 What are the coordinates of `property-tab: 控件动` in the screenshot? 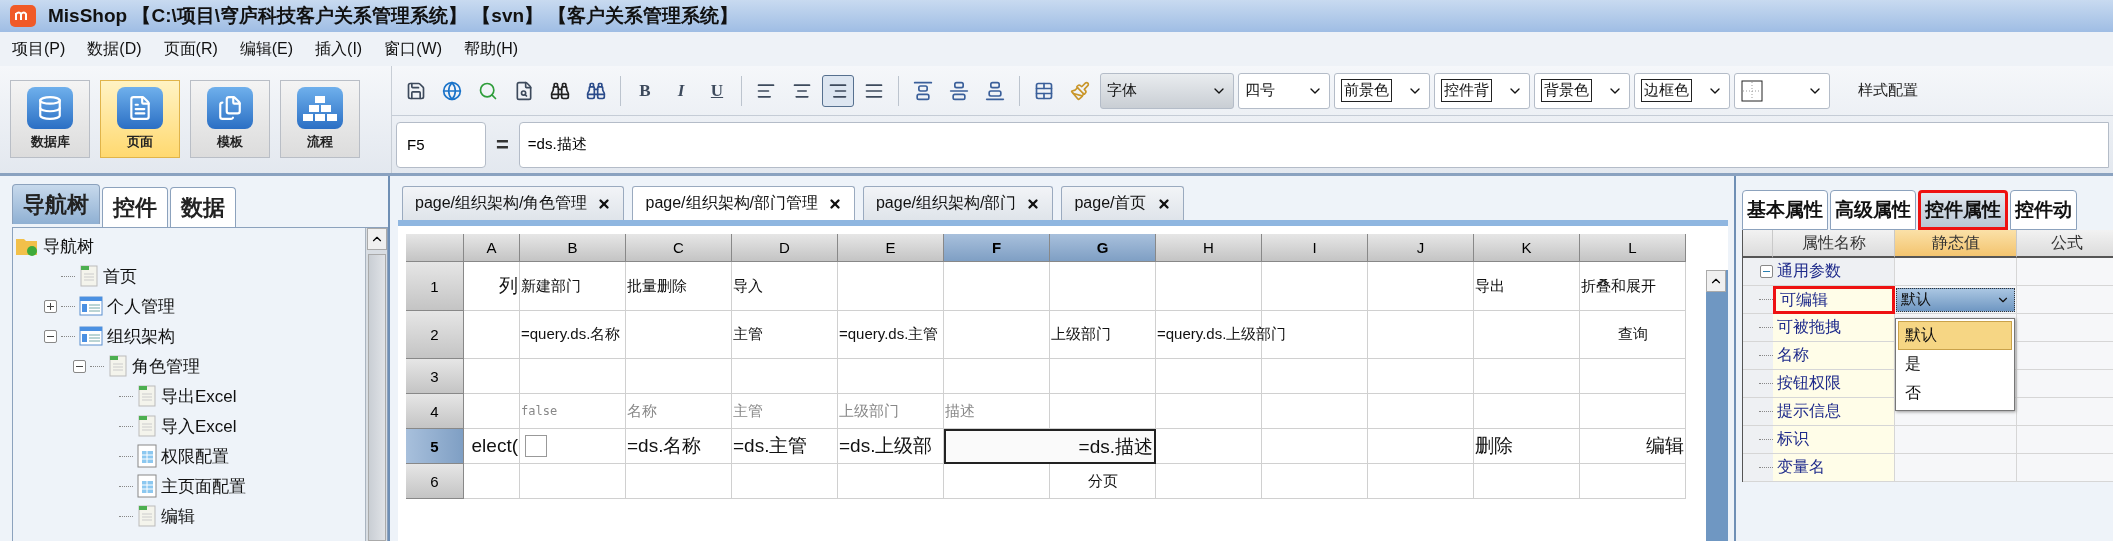 It's located at (2043, 210).